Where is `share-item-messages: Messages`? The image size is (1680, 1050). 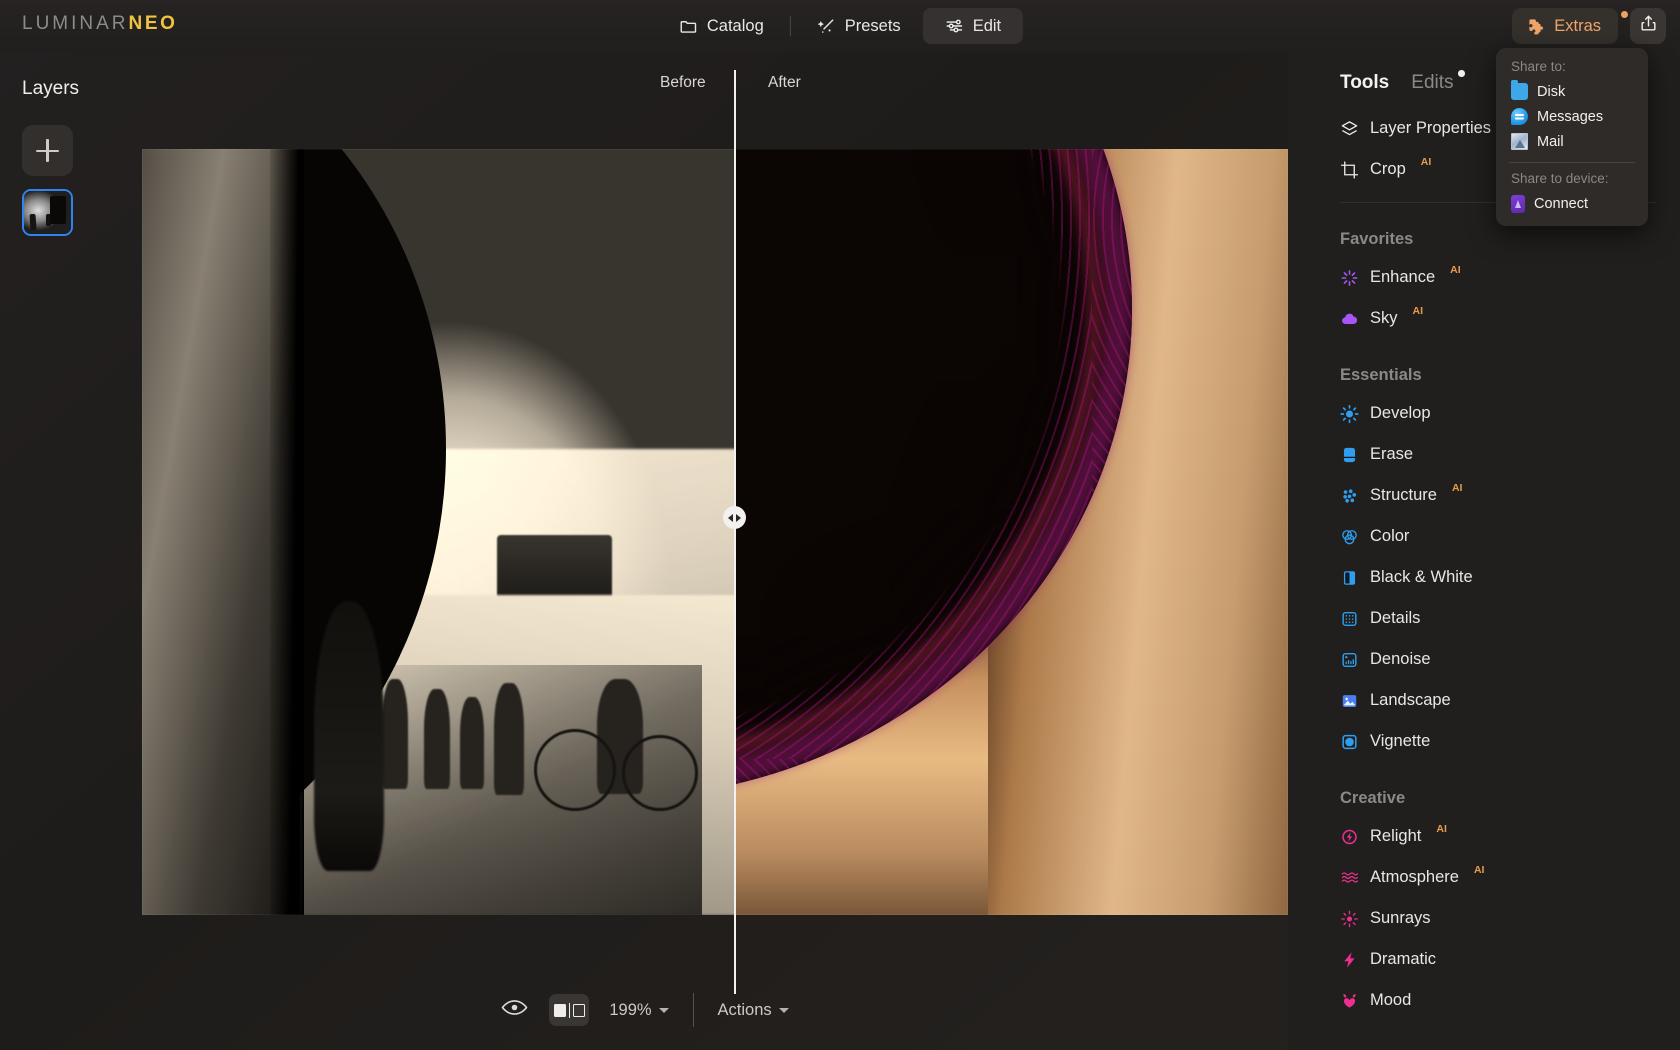 share-item-messages: Messages is located at coordinates (1572, 116).